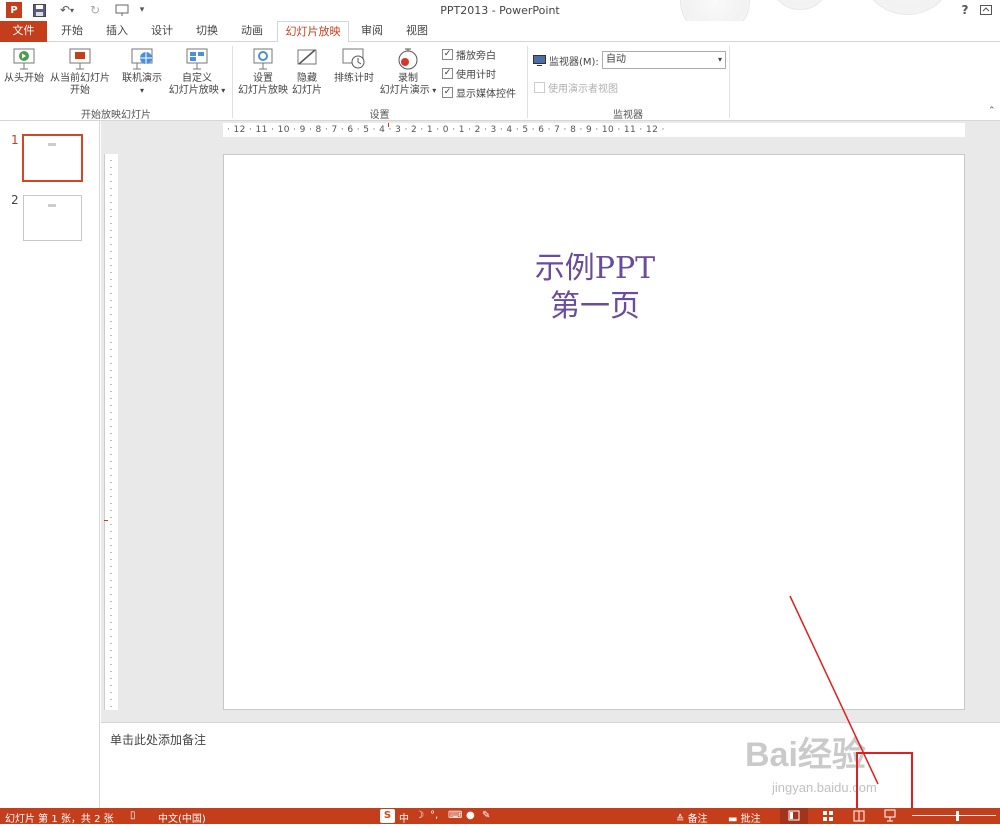  I want to click on hide-slide-label-1: 隐藏, so click(307, 78).